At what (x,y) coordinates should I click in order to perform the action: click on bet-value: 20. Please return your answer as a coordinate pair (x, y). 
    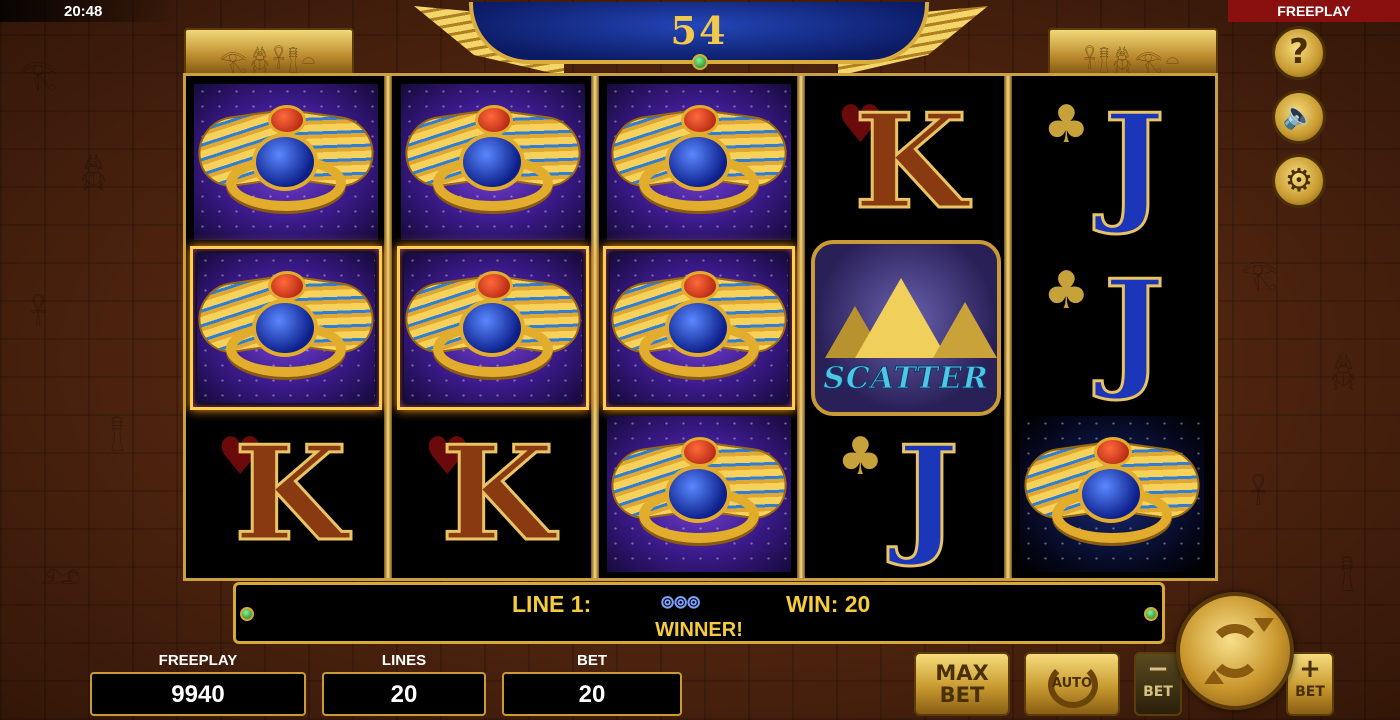
    Looking at the image, I should click on (592, 694).